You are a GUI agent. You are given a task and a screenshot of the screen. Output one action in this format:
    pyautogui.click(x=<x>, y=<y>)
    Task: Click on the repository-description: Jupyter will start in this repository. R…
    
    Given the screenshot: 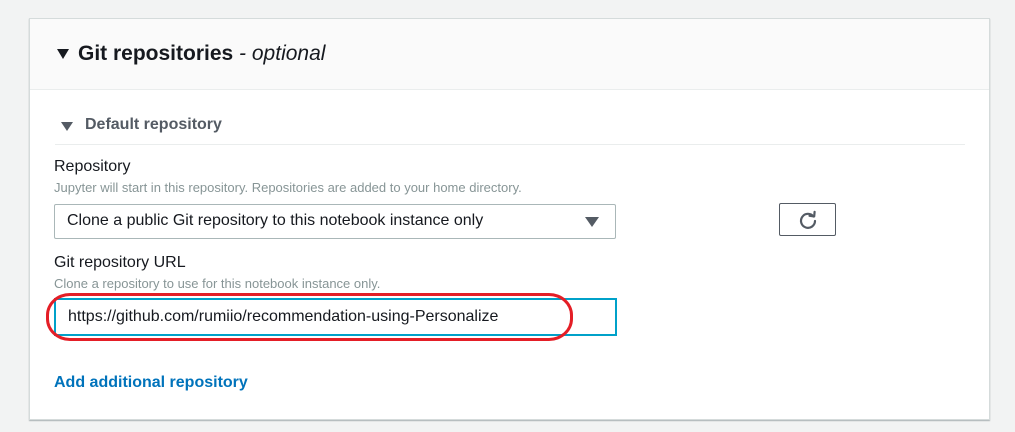 What is the action you would take?
    pyautogui.click(x=288, y=187)
    